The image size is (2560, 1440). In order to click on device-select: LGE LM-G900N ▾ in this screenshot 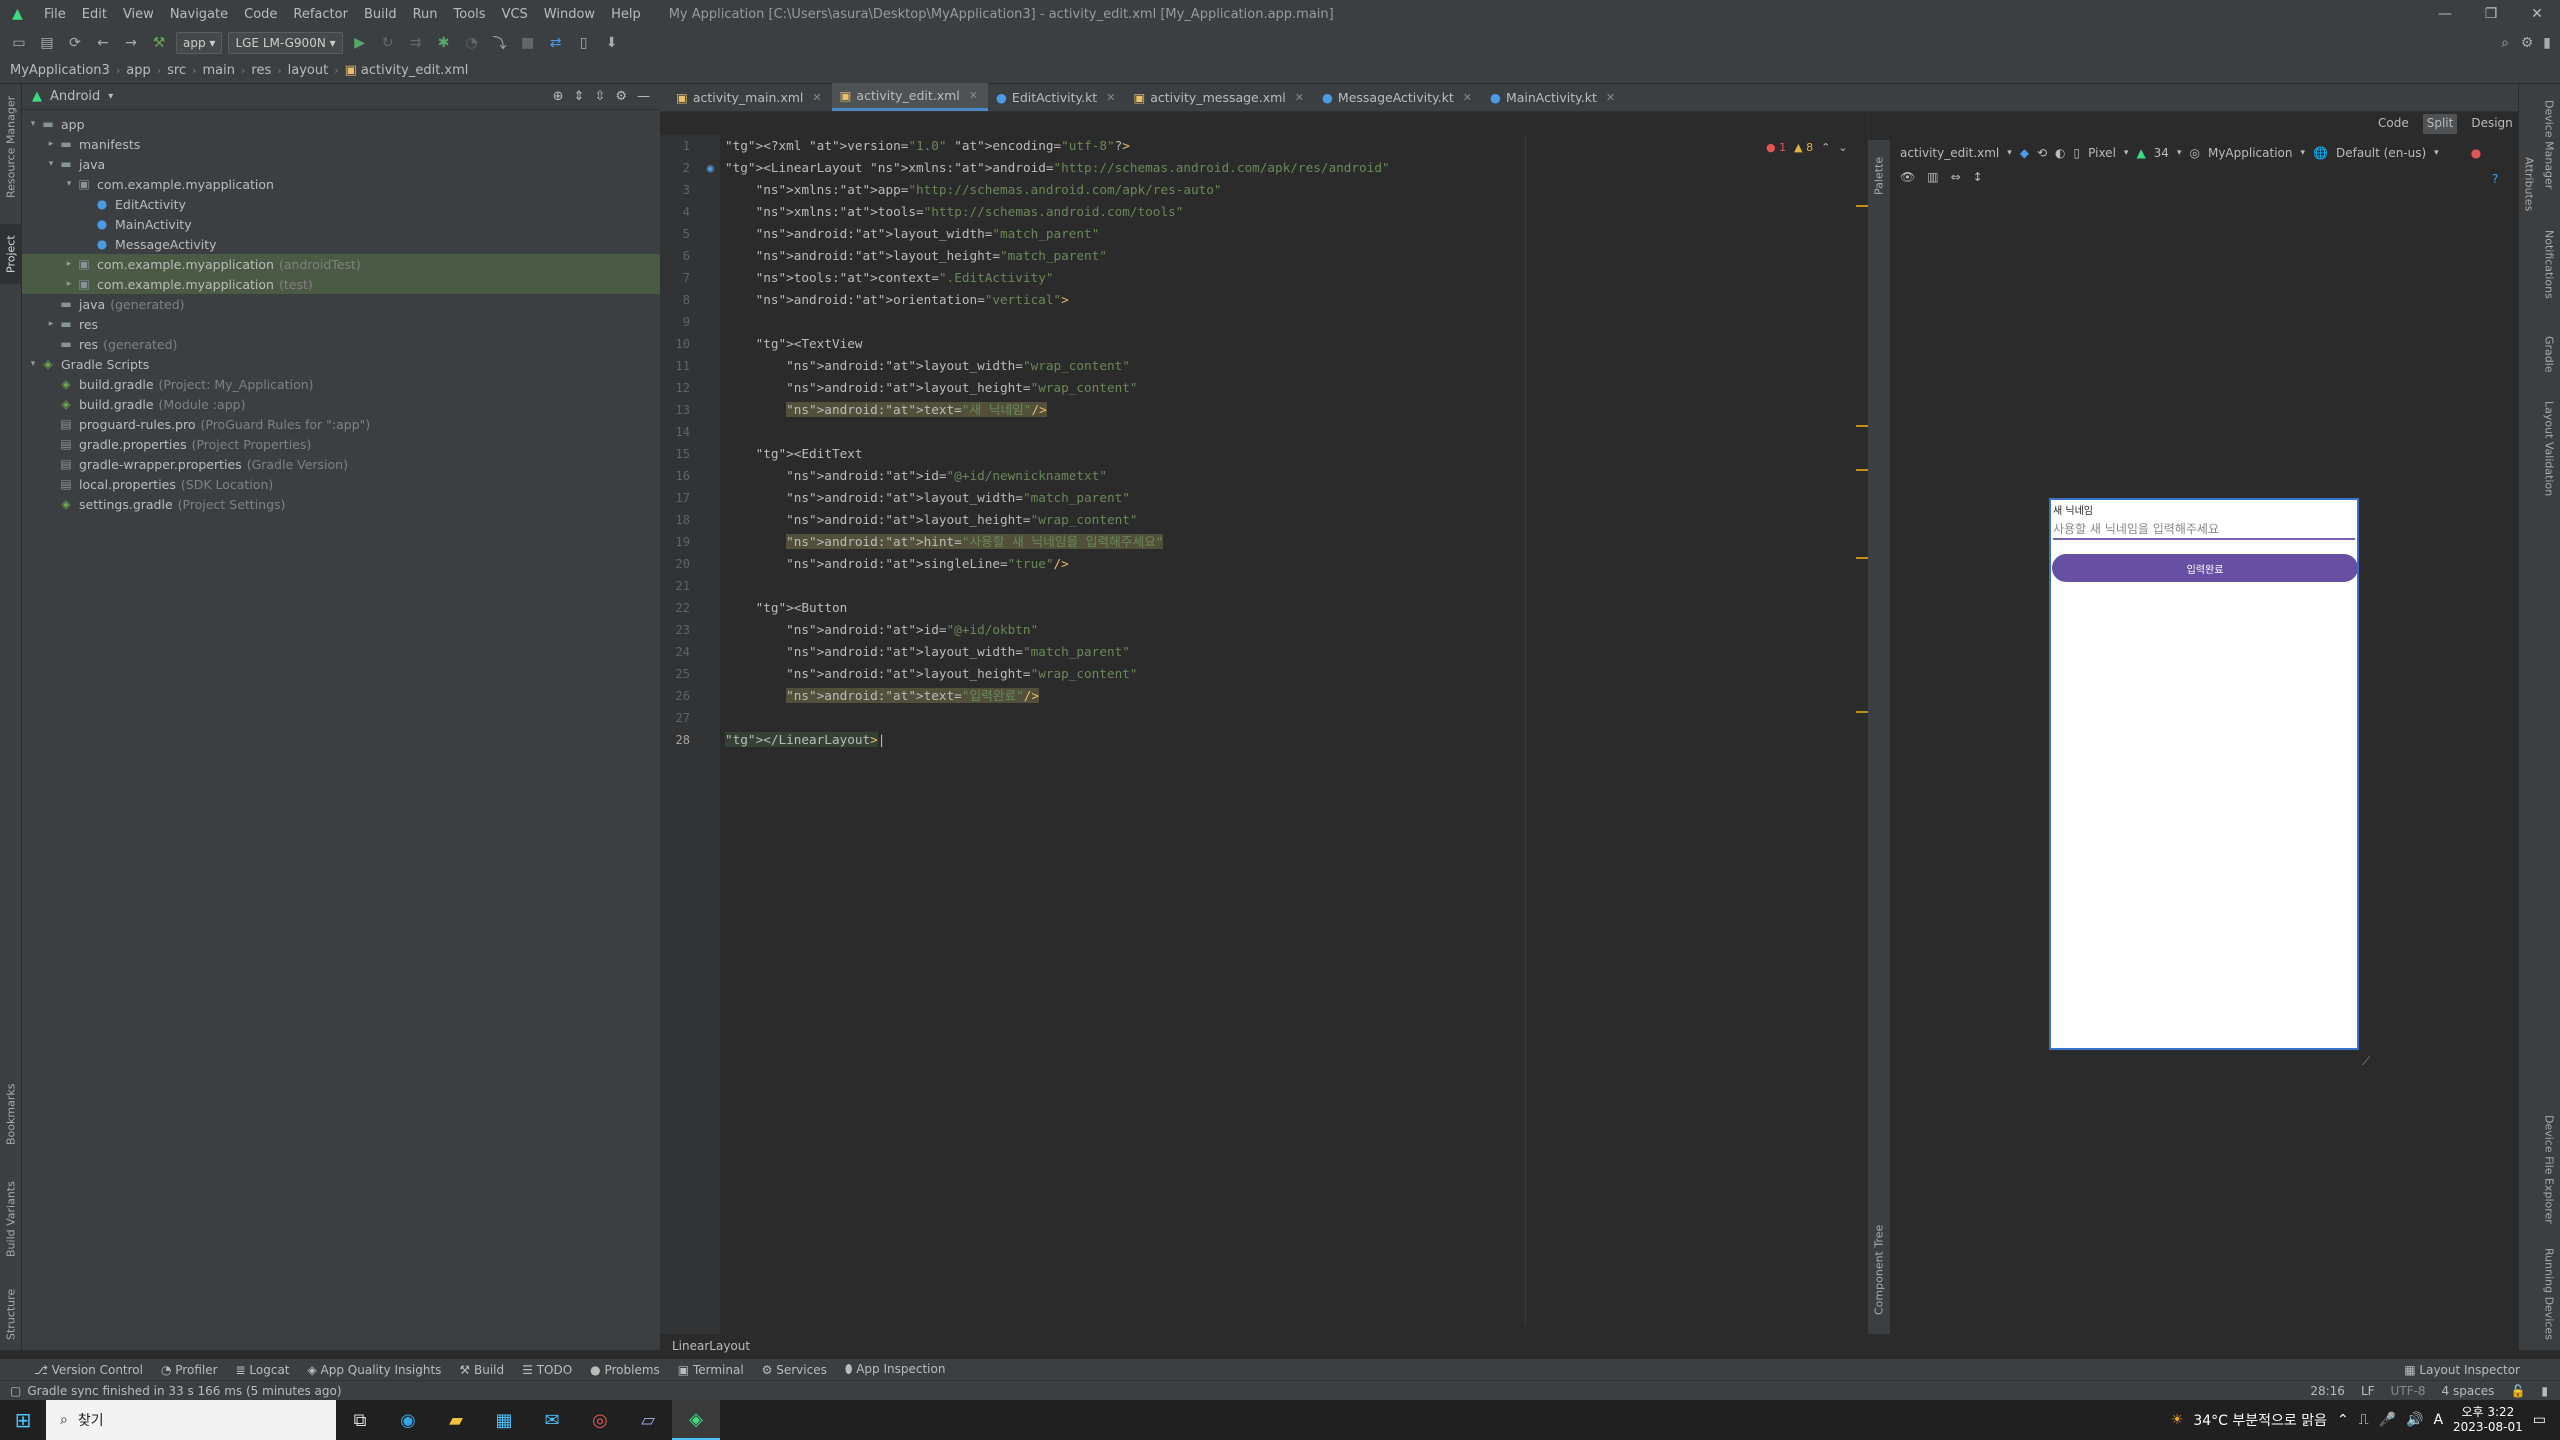, I will do `click(285, 43)`.